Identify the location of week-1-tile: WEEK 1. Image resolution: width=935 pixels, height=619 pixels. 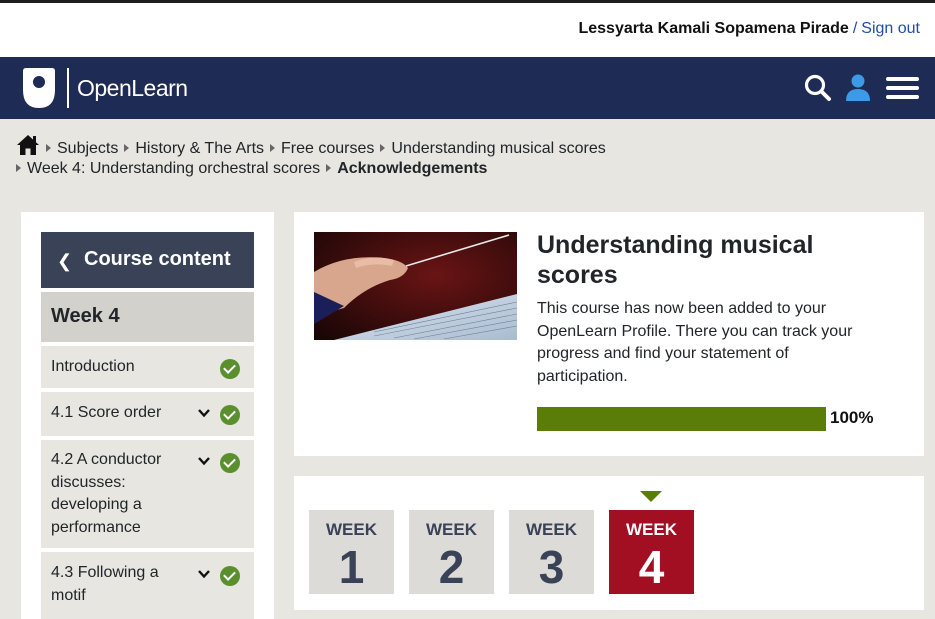
(351, 552).